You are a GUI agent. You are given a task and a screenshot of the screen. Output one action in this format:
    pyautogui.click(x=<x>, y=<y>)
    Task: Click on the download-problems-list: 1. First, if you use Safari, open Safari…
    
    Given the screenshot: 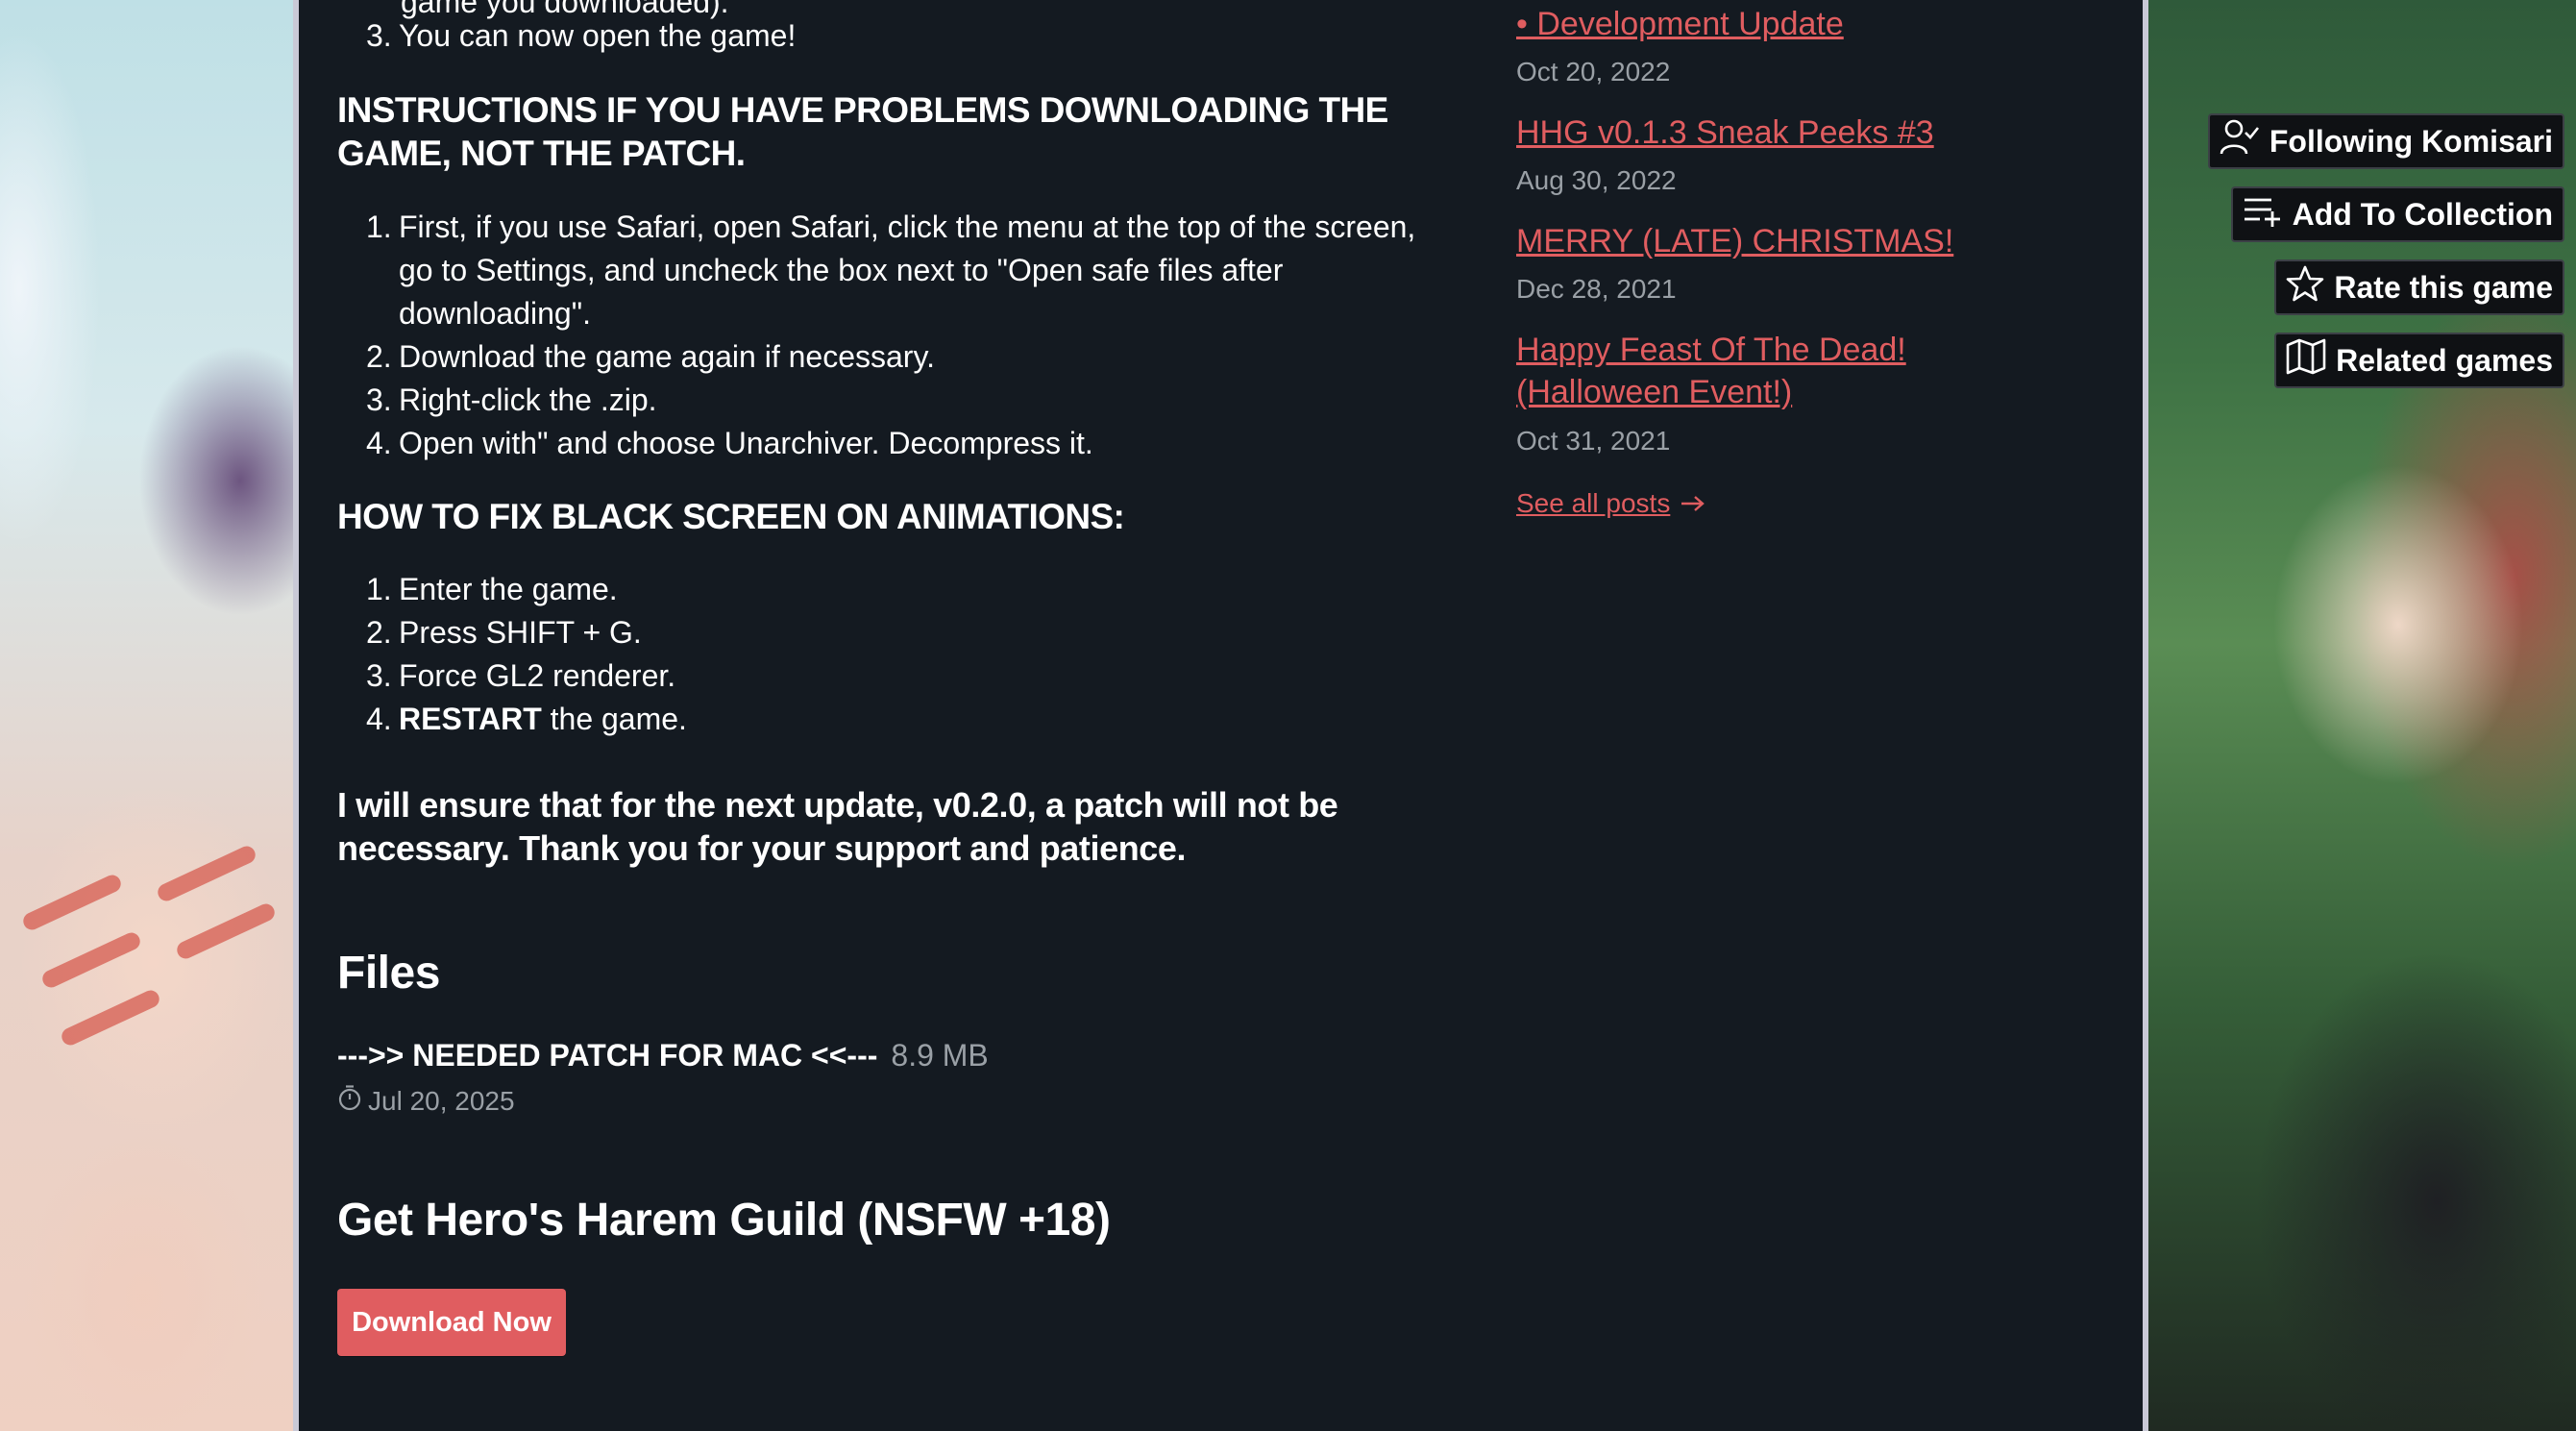 What is the action you would take?
    pyautogui.click(x=885, y=335)
    